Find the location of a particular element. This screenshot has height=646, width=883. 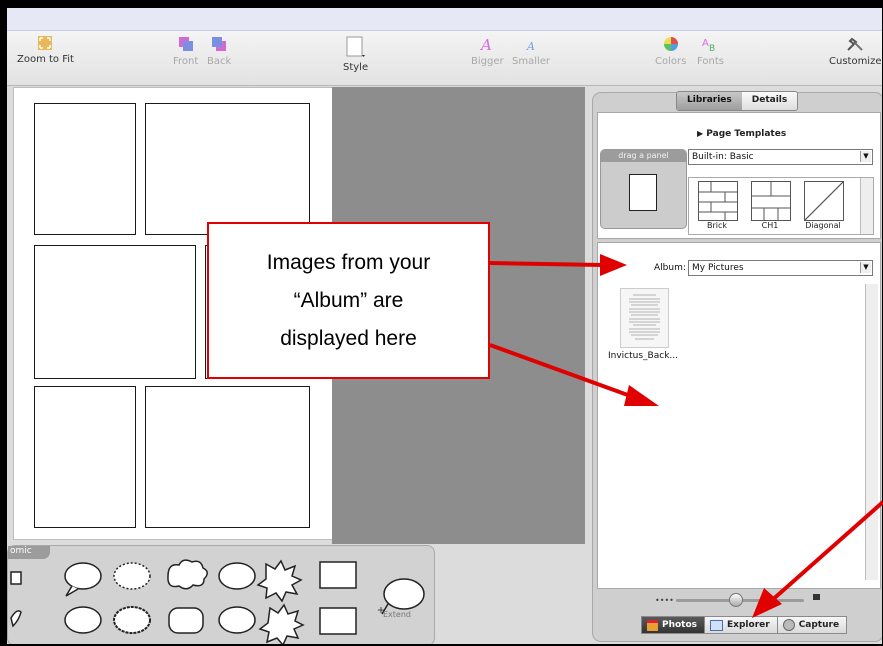

brick-layout-icon is located at coordinates (718, 201).